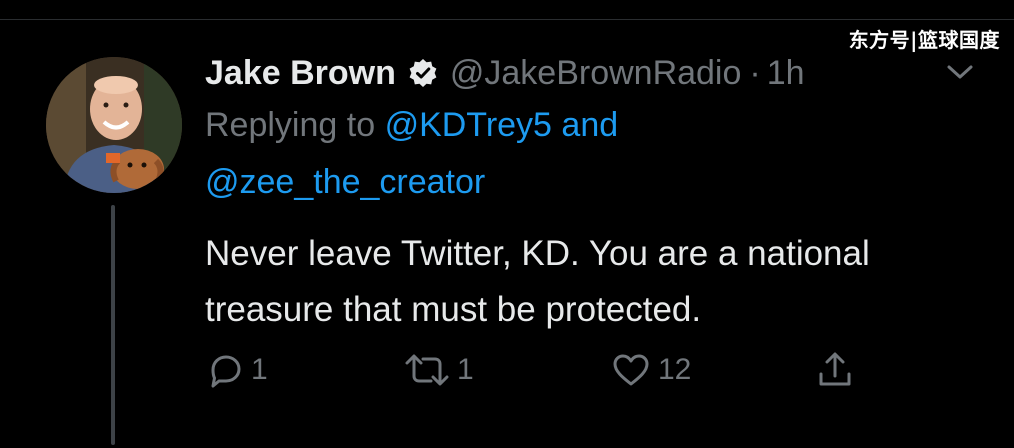 The height and width of the screenshot is (448, 1014). What do you see at coordinates (675, 369) in the screenshot?
I see `like-count: 12` at bounding box center [675, 369].